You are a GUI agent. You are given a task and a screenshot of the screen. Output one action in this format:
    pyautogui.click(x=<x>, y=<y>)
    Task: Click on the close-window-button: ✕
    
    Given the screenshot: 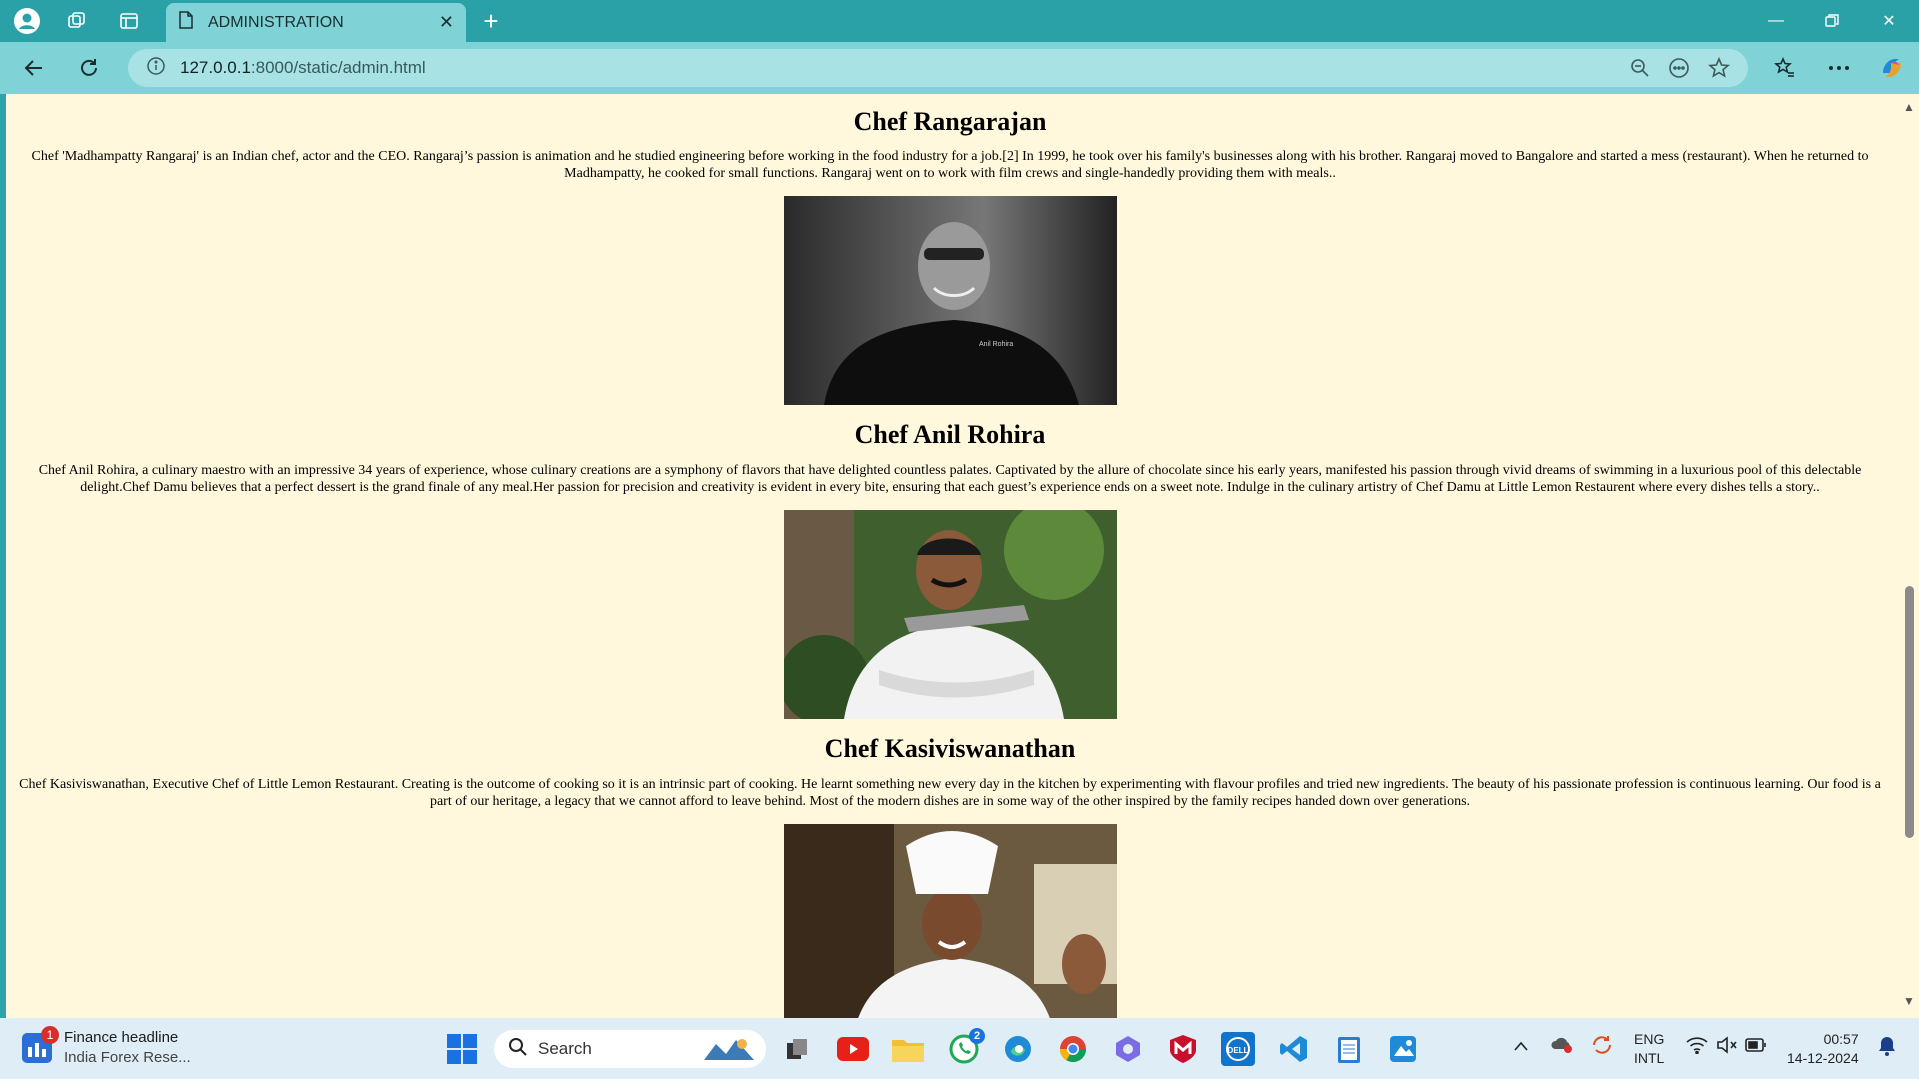 What is the action you would take?
    pyautogui.click(x=1889, y=21)
    